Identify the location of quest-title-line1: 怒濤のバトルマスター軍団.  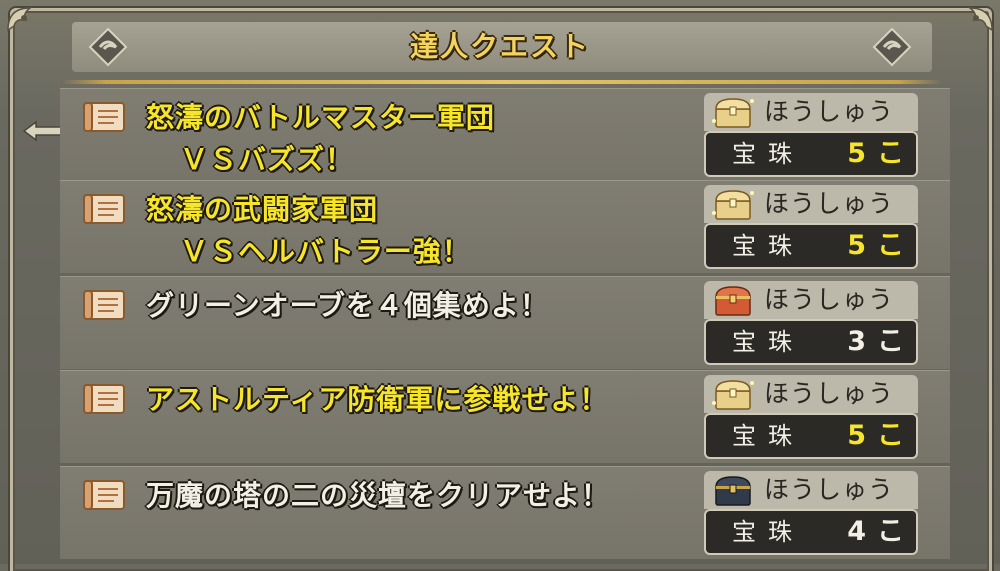
(320, 117).